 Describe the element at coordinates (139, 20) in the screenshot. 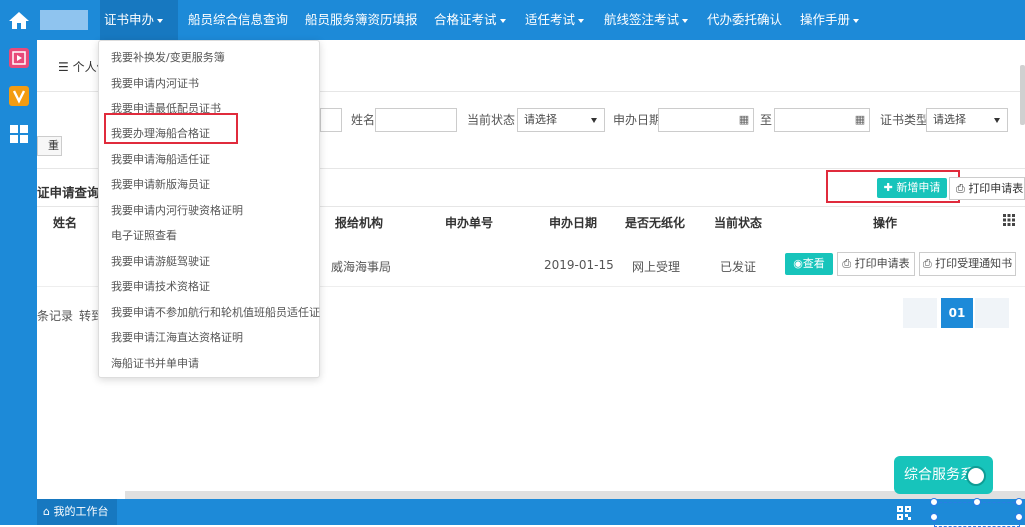

I see `nav-cert-apply: 证书申办` at that location.